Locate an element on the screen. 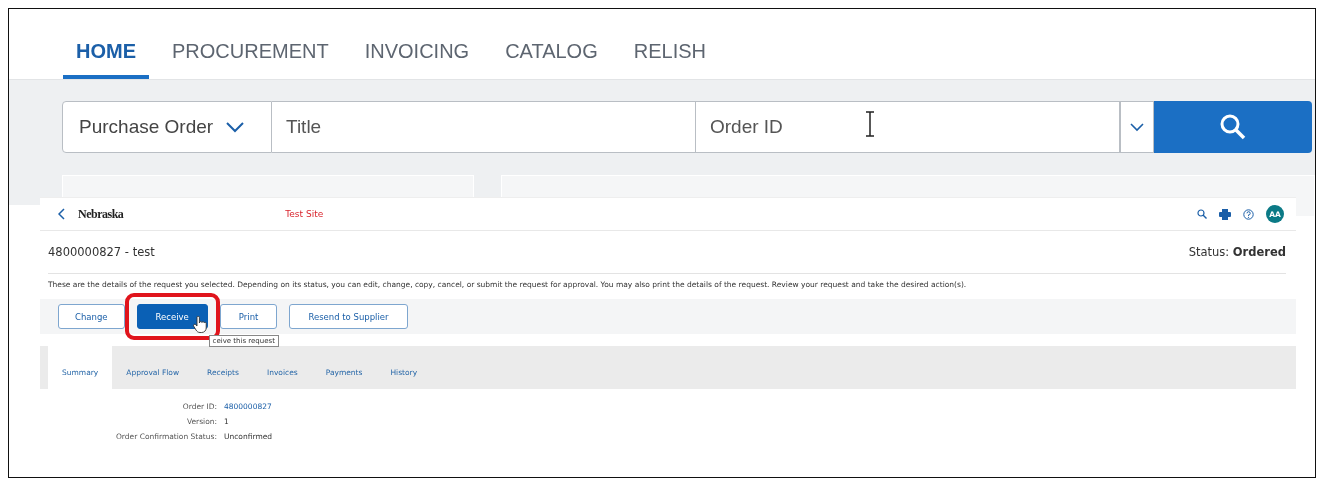 Image resolution: width=1324 pixels, height=486 pixels. title-field: Title is located at coordinates (484, 127).